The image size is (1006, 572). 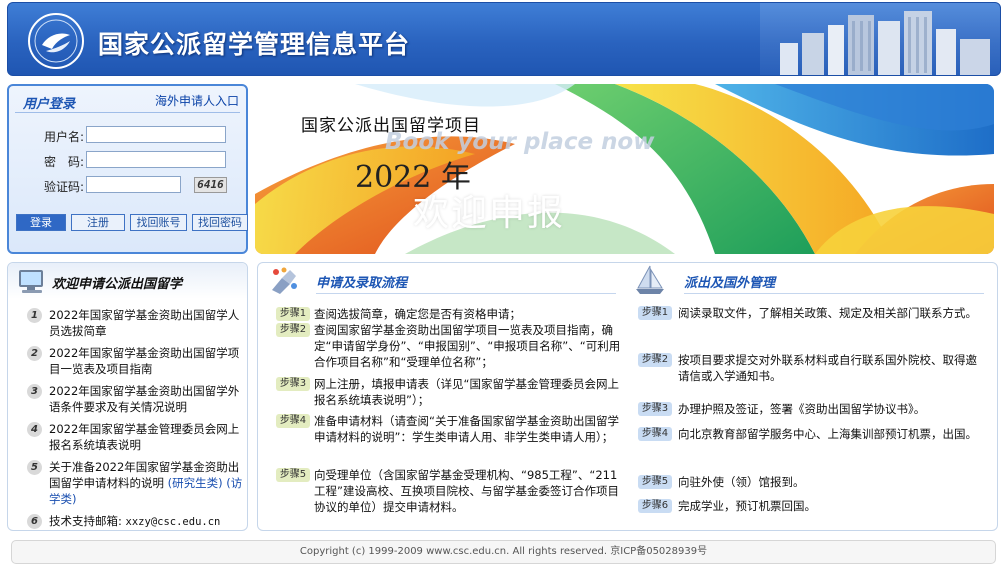 What do you see at coordinates (34, 521) in the screenshot?
I see `list-number: 6` at bounding box center [34, 521].